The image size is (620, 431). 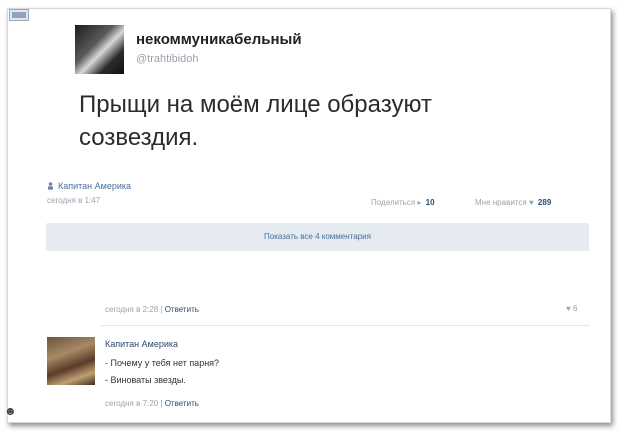 I want to click on person-icon, so click(x=50, y=186).